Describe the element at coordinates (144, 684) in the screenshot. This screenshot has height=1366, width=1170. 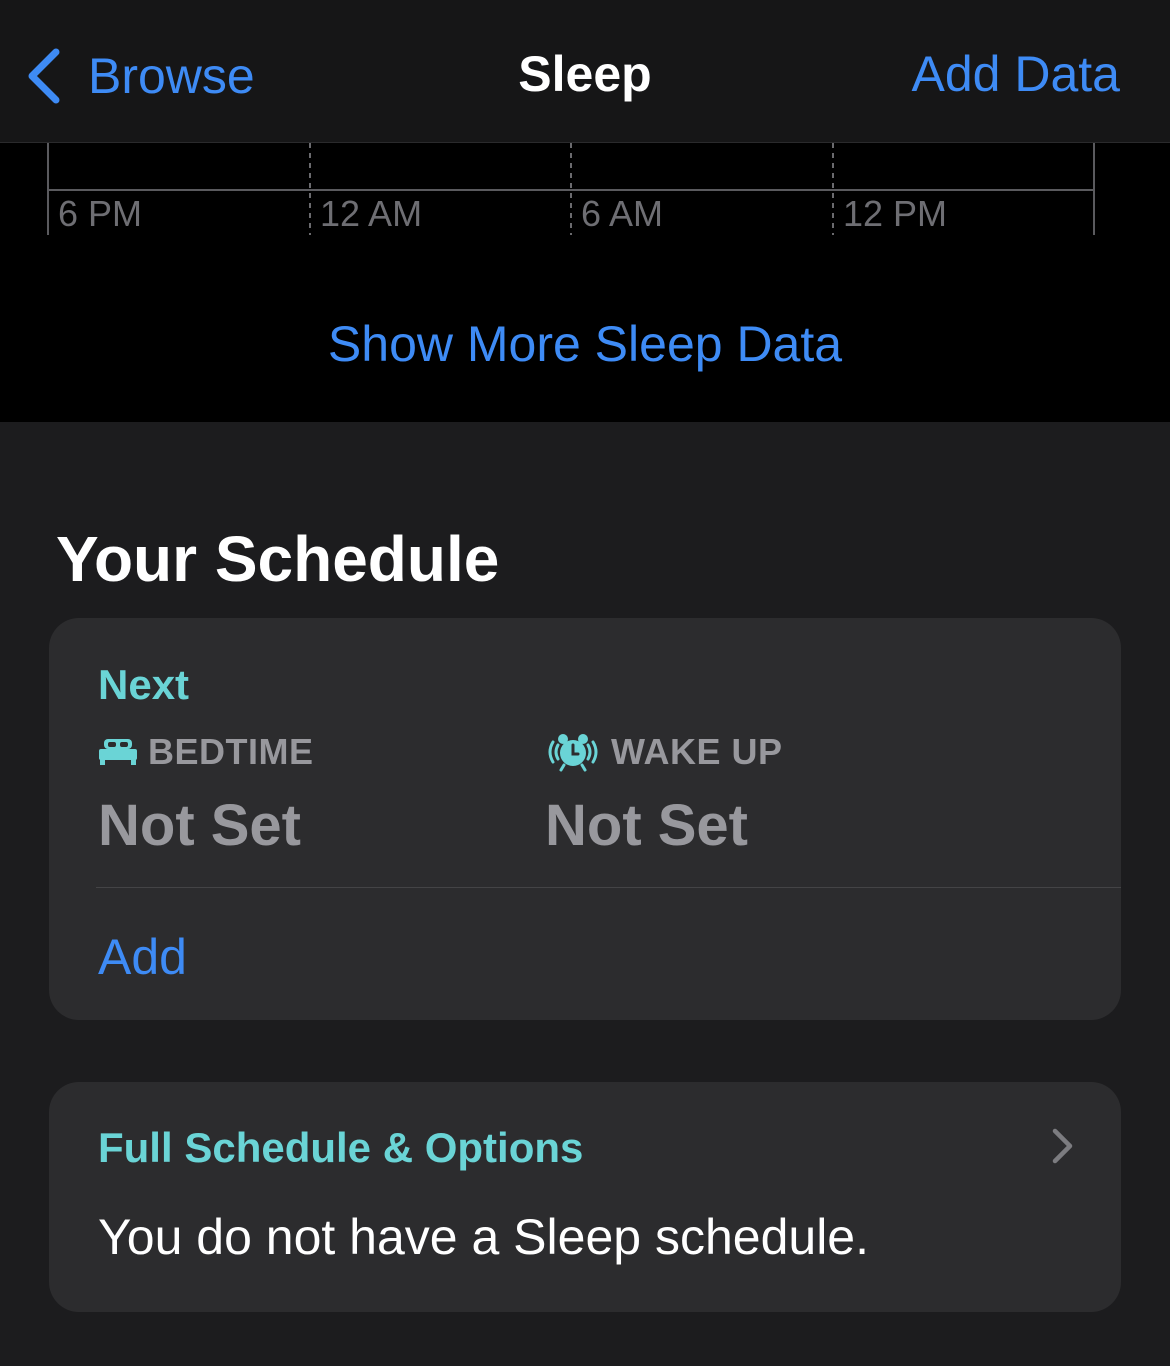
I see `next-heading: Next` at that location.